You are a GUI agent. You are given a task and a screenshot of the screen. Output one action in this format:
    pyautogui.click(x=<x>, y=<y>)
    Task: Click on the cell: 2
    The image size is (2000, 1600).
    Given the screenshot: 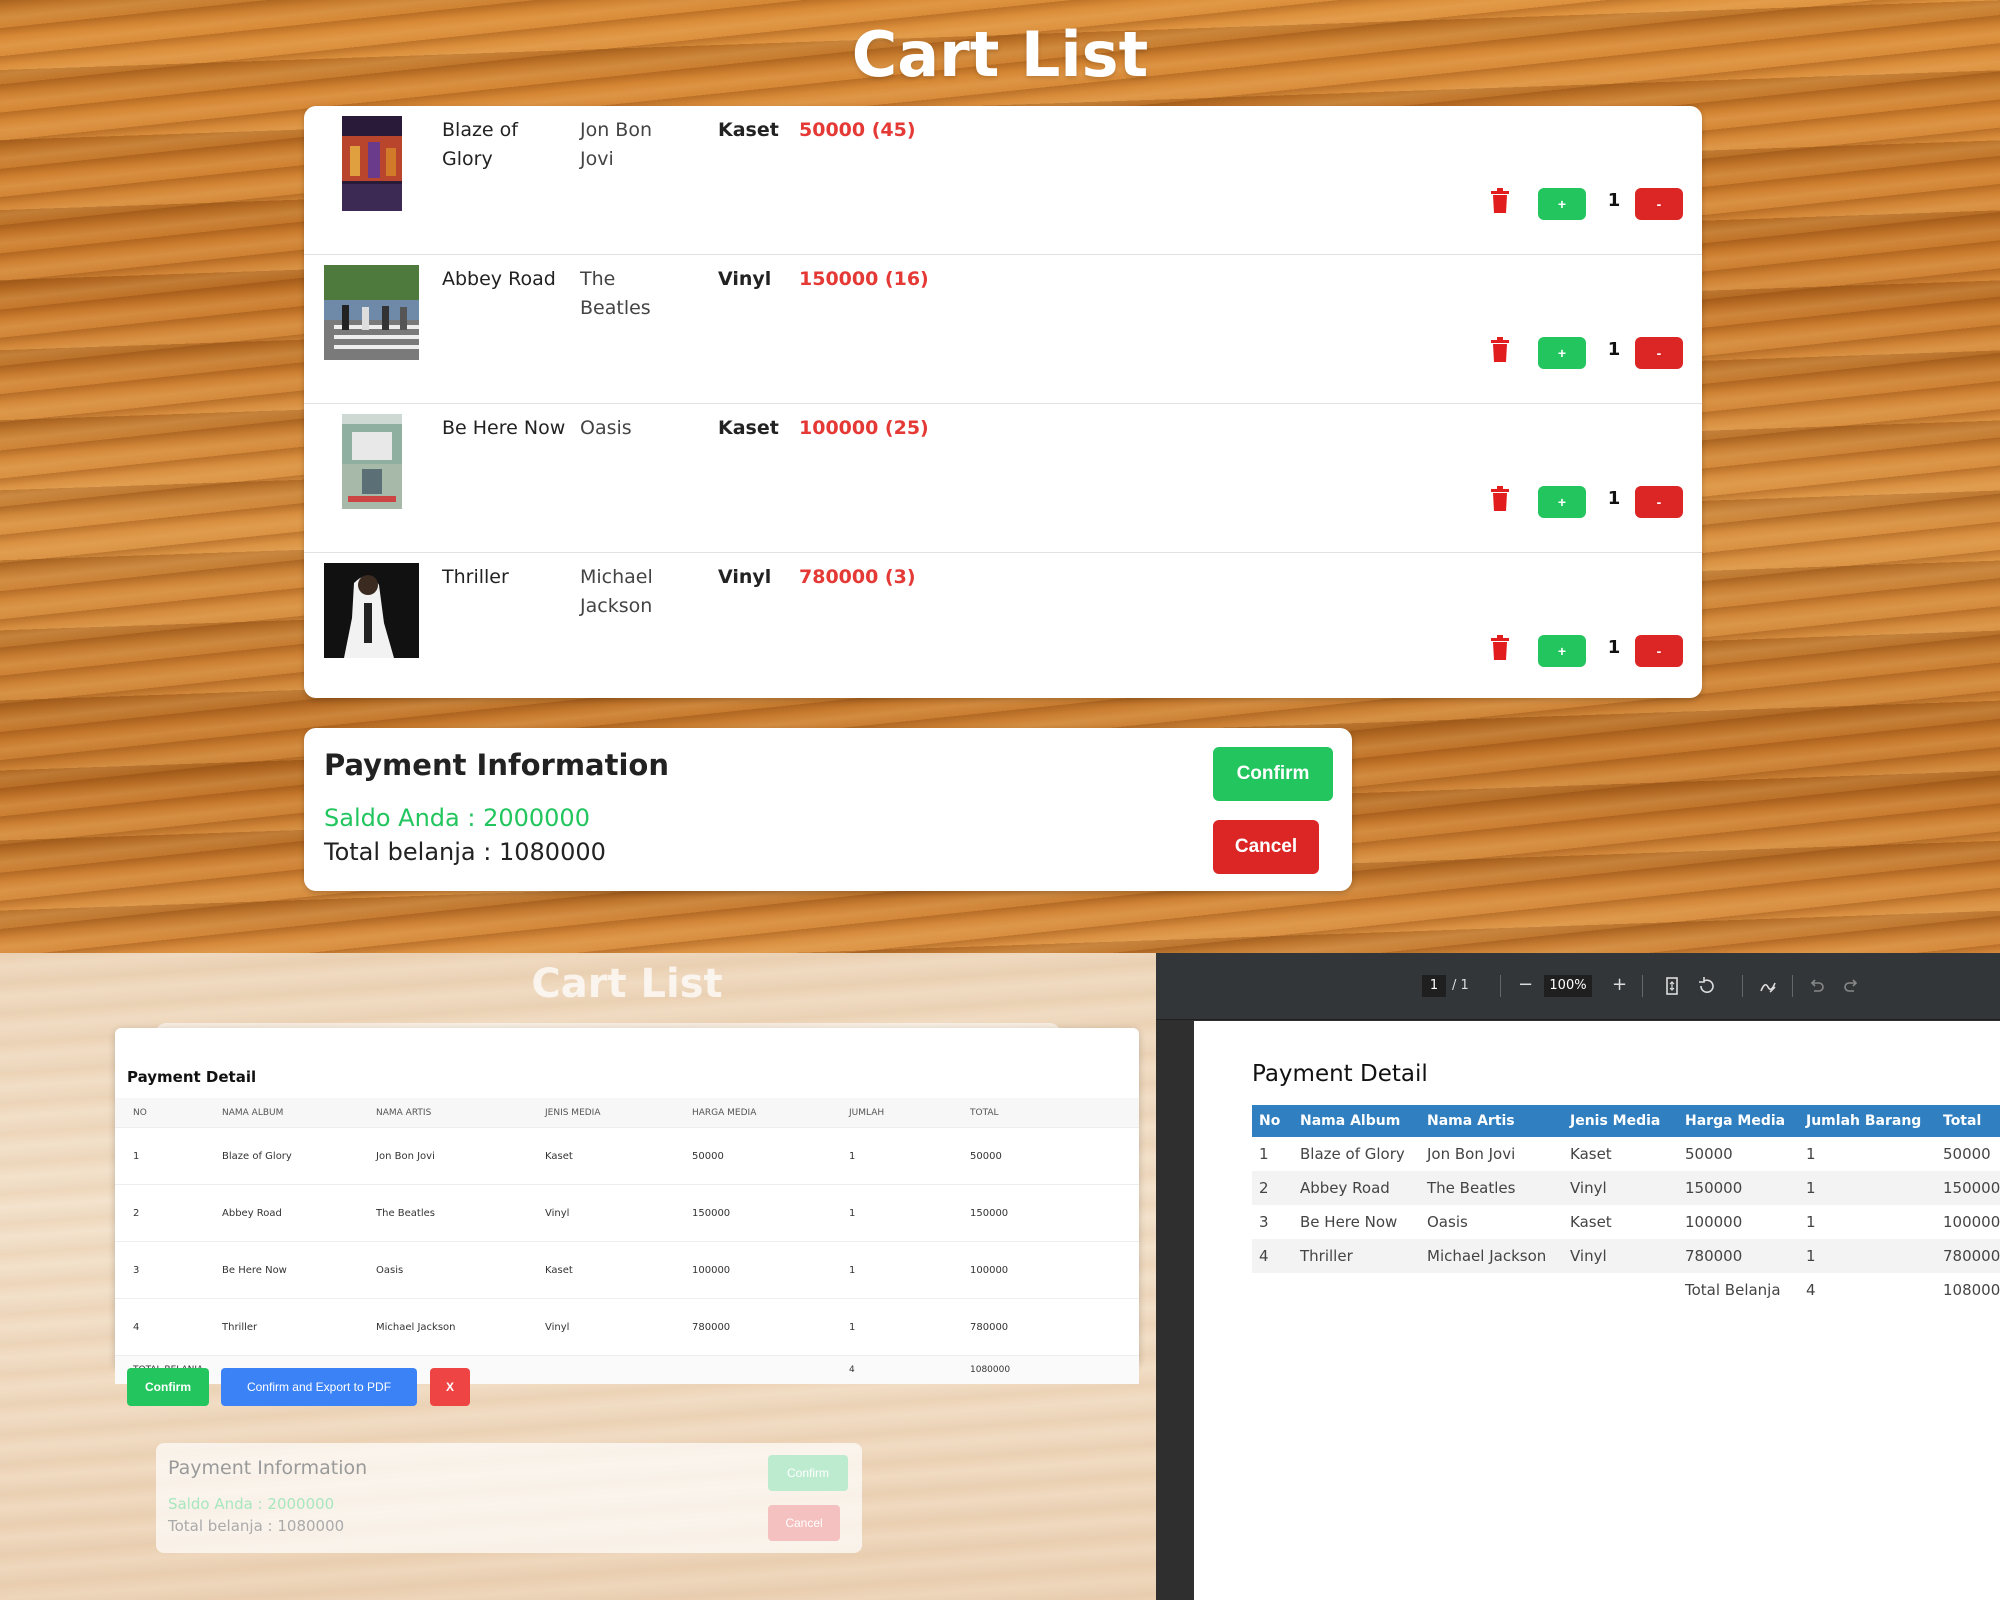 What is the action you would take?
    pyautogui.click(x=159, y=1213)
    